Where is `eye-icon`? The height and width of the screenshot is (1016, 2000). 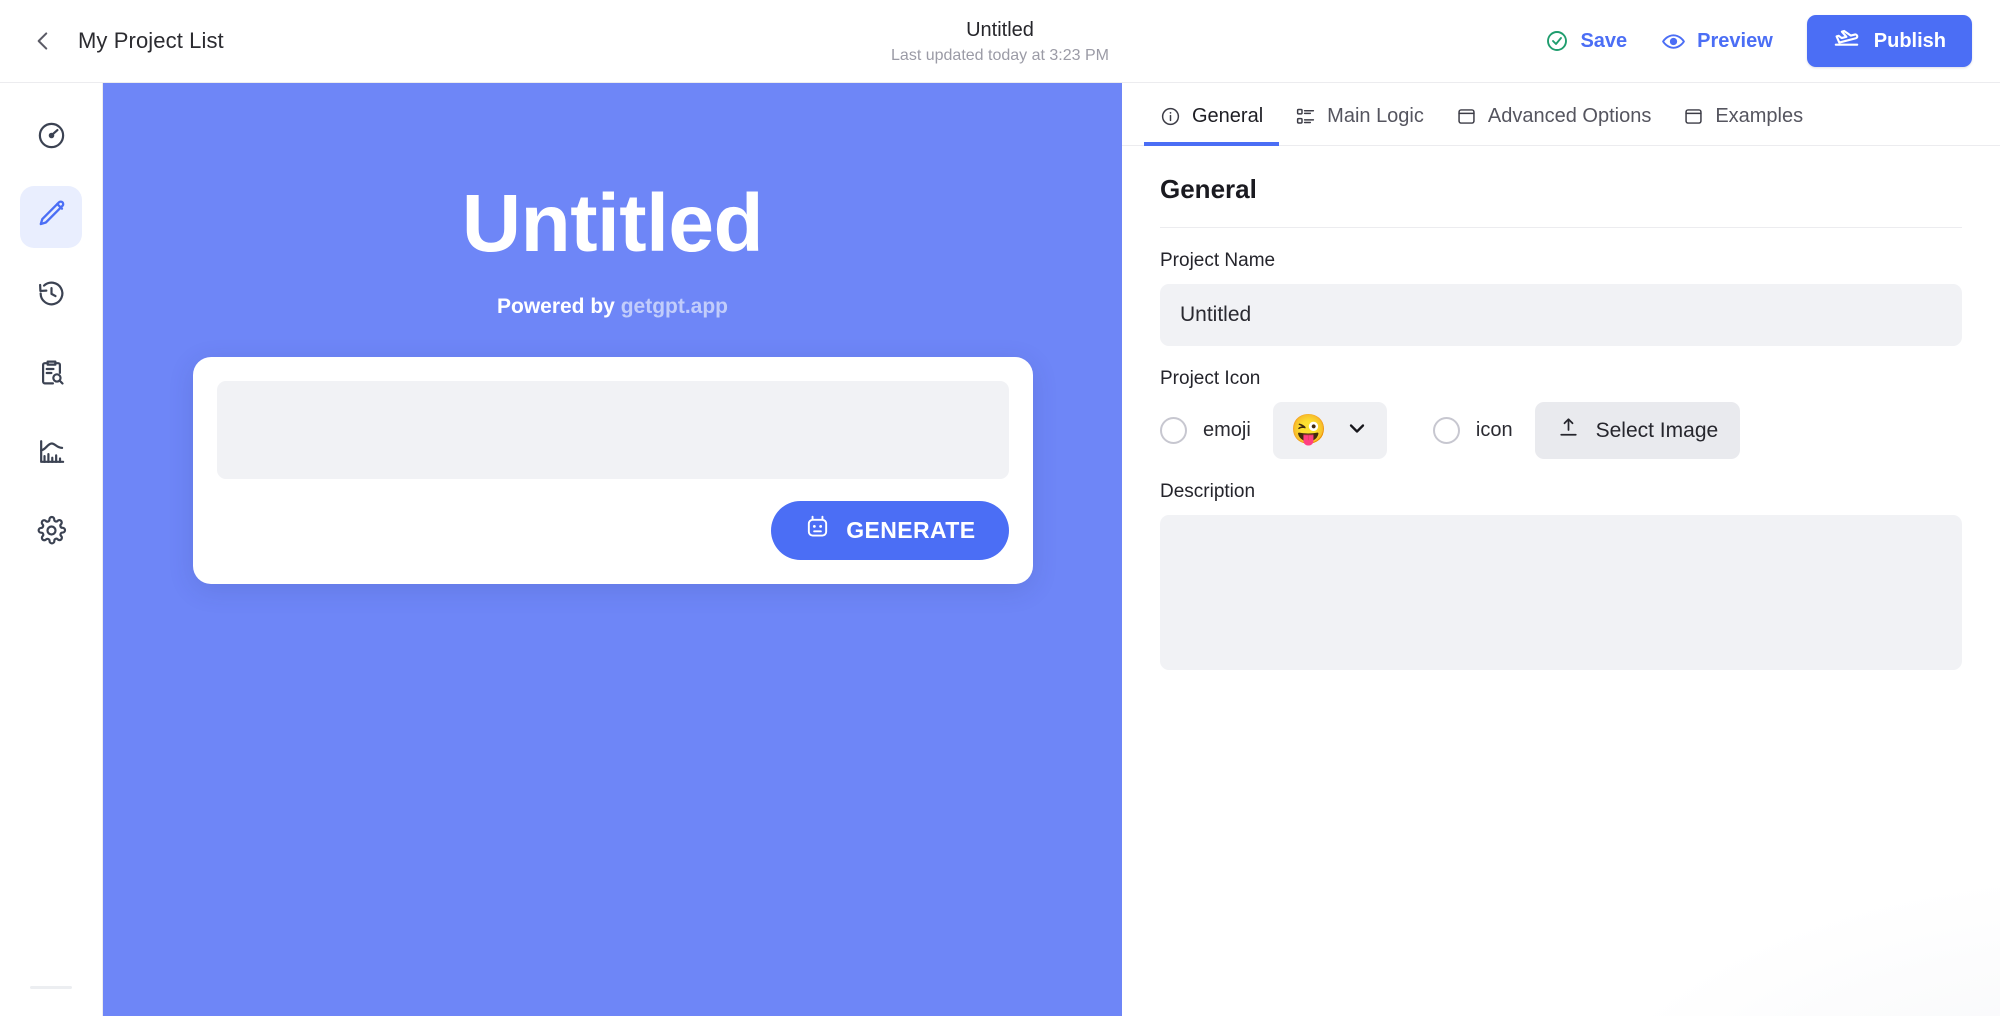
eye-icon is located at coordinates (1673, 41).